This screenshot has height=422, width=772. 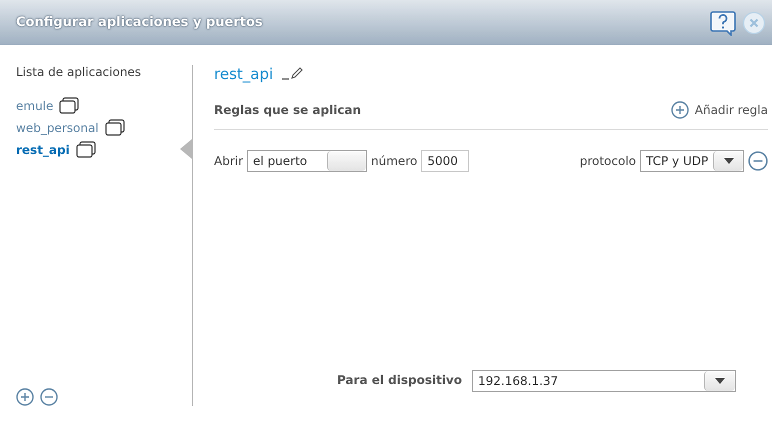 I want to click on device-dropdown: 192.168.1.37, so click(x=604, y=381).